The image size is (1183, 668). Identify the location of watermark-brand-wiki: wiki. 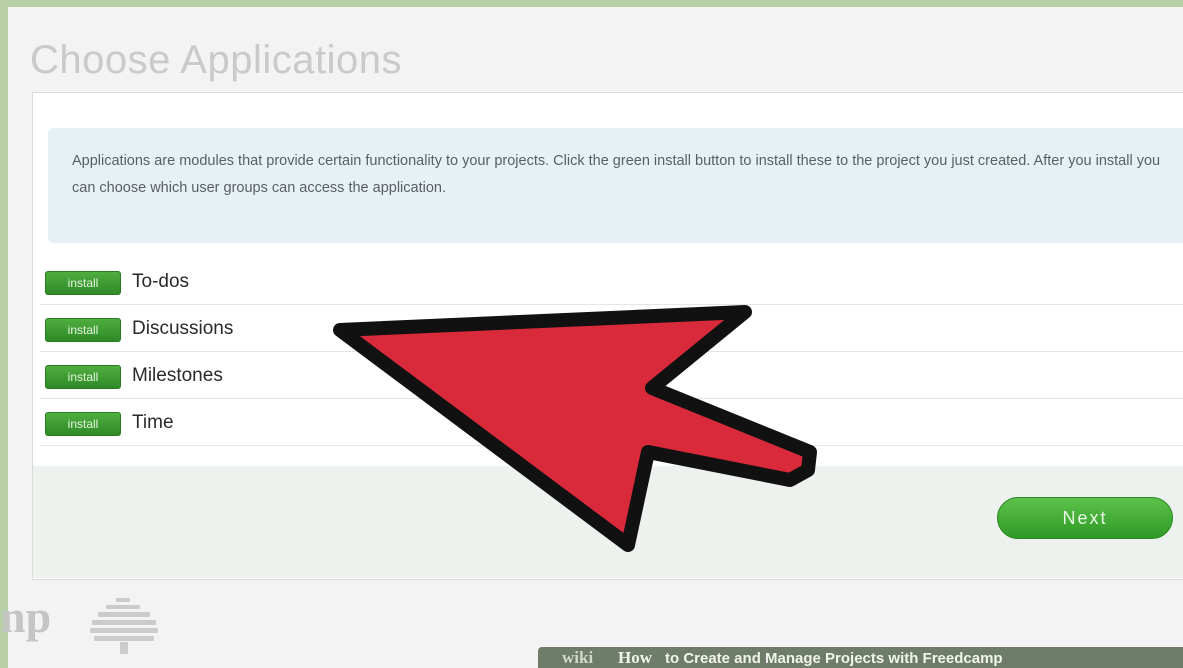
(578, 657).